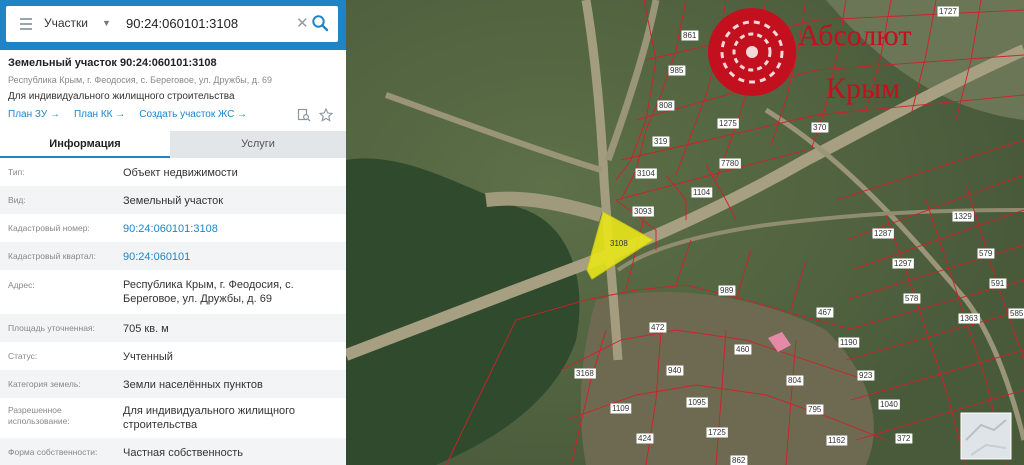 This screenshot has width=1024, height=465. I want to click on selected-parcel-label: 3108, so click(619, 243).